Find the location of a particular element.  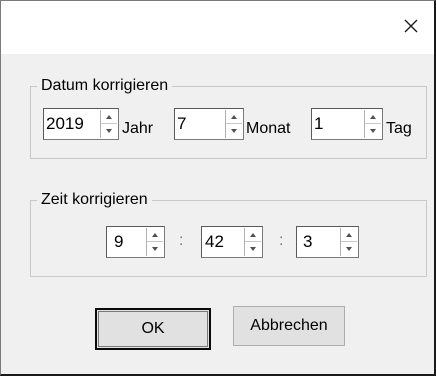

year-spinner is located at coordinates (108, 124).